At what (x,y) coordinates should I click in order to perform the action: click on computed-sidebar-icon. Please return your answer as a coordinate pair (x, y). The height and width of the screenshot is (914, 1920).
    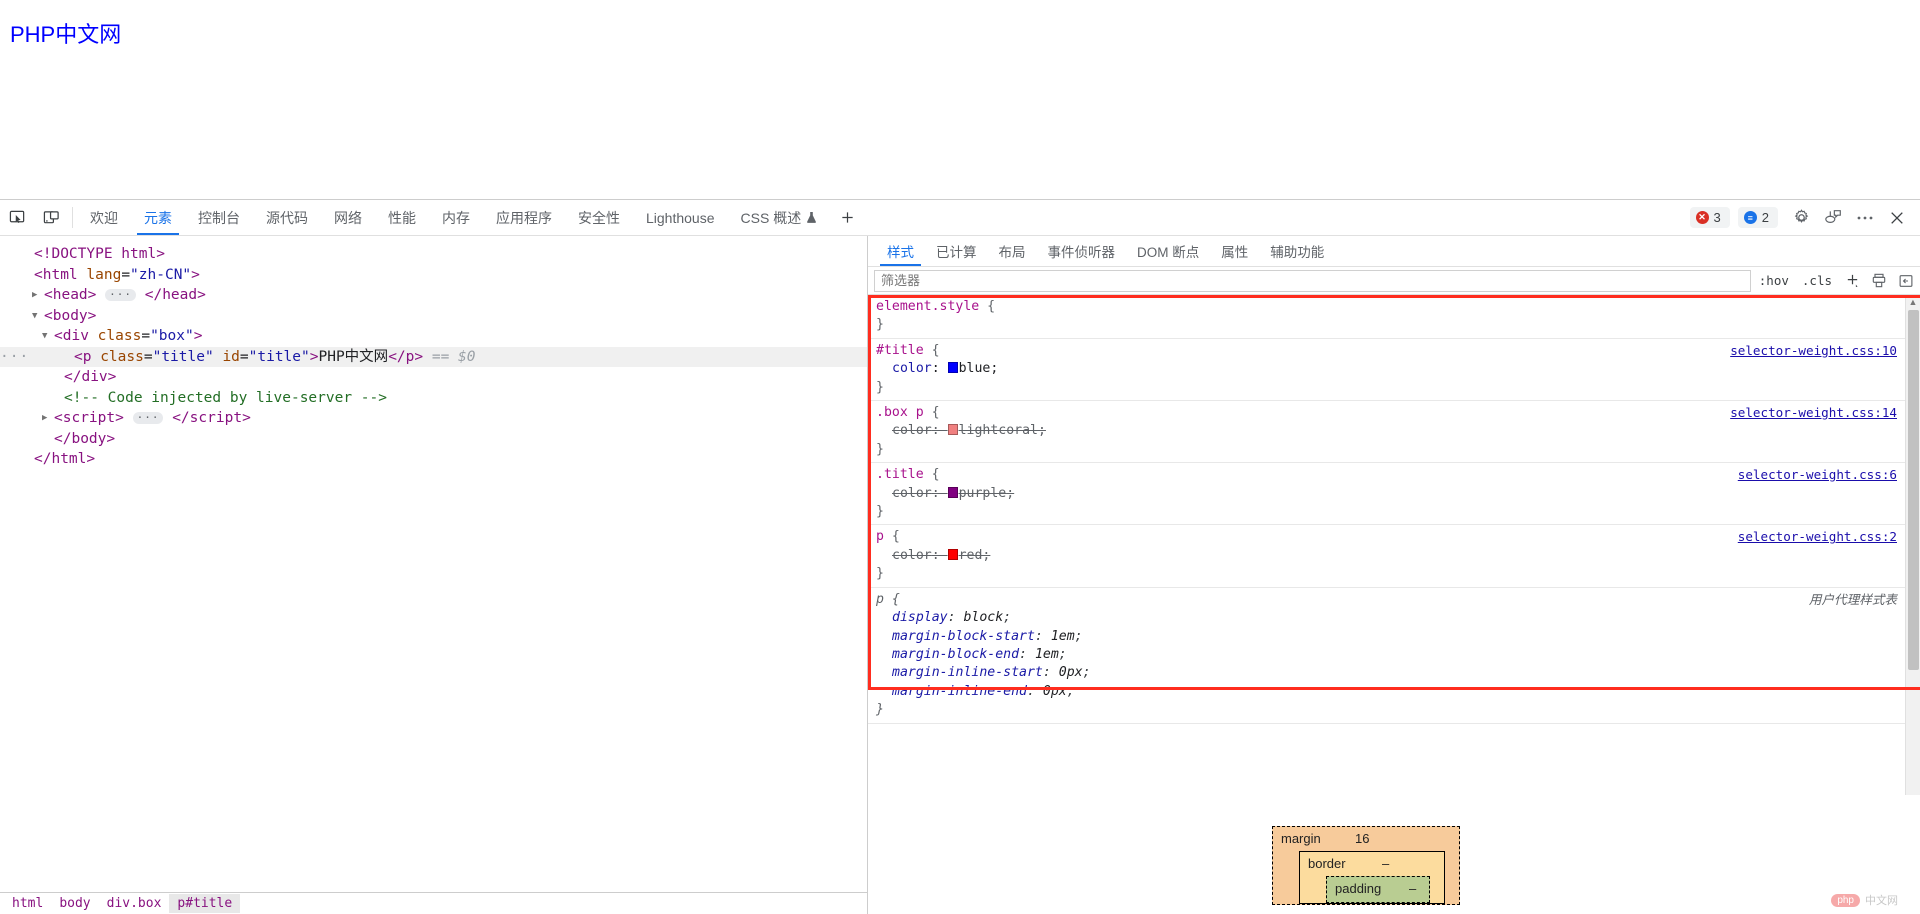
    Looking at the image, I should click on (1906, 281).